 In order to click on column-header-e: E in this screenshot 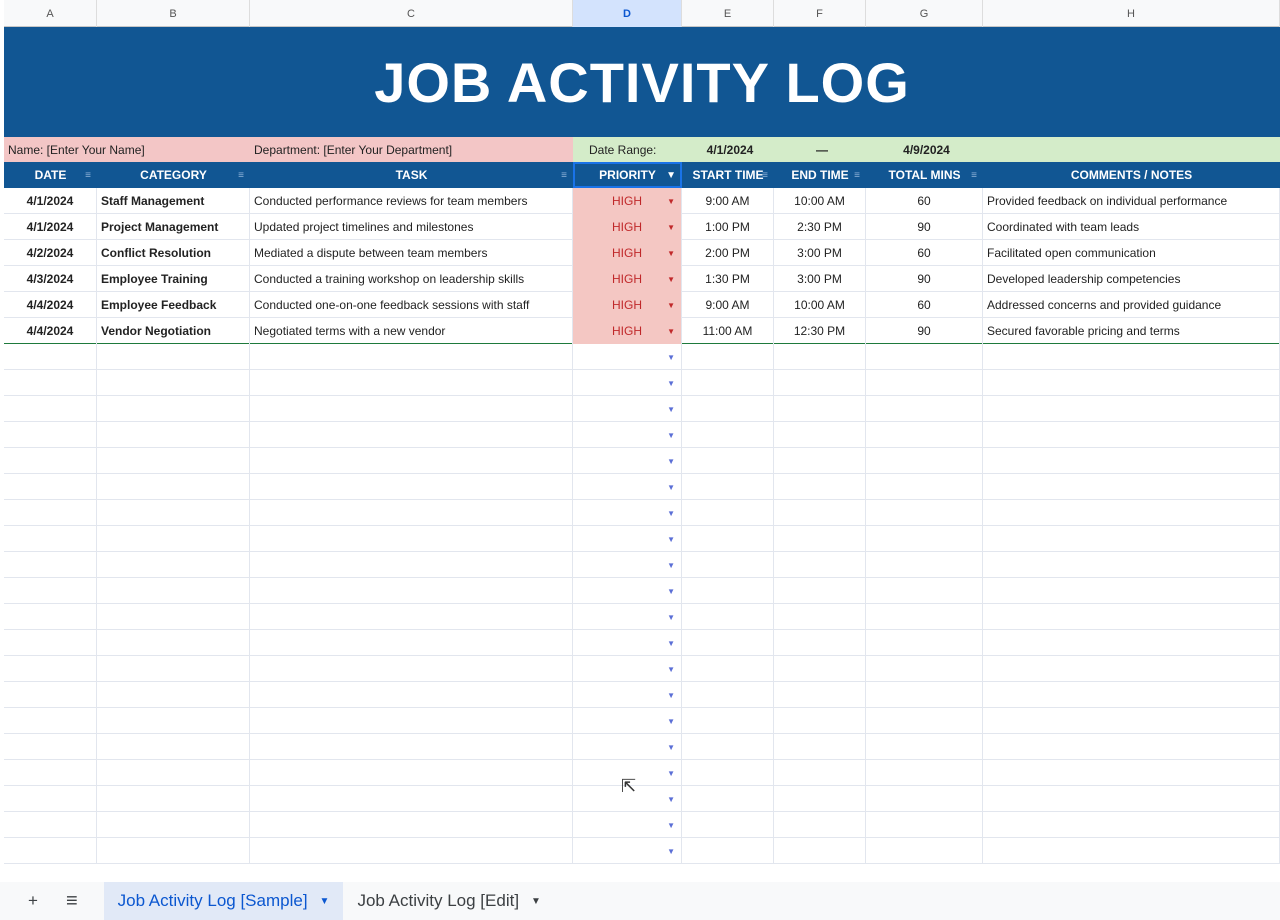, I will do `click(728, 13)`.